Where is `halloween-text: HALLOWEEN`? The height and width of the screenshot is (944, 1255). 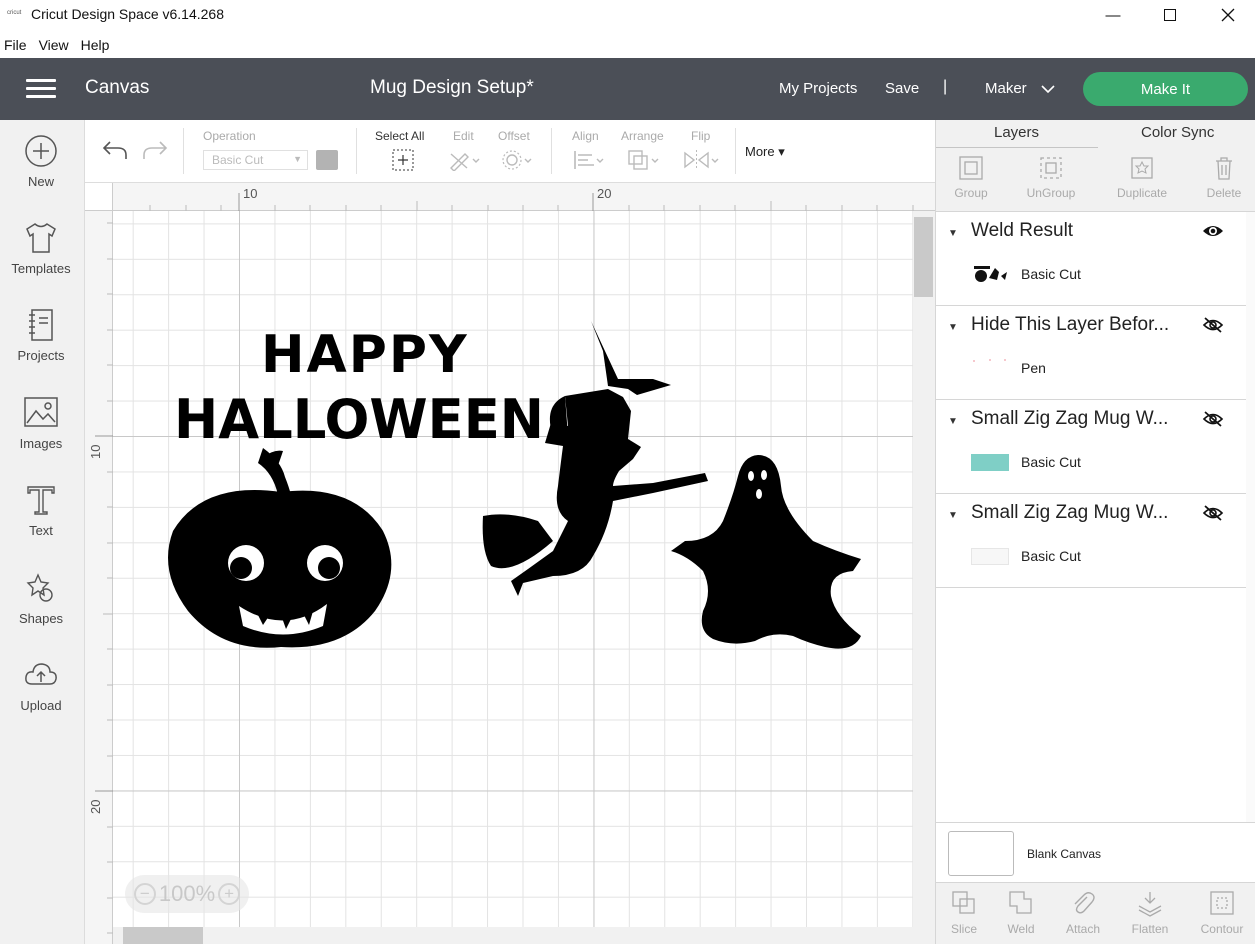 halloween-text: HALLOWEEN is located at coordinates (359, 419).